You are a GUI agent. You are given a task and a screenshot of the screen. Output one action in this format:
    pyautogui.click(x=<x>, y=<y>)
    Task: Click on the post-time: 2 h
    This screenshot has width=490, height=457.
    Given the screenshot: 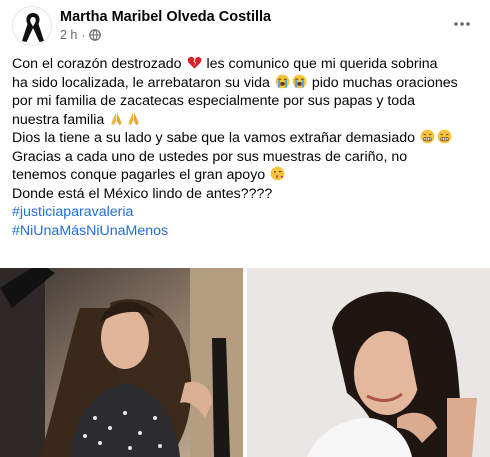 What is the action you would take?
    pyautogui.click(x=68, y=35)
    